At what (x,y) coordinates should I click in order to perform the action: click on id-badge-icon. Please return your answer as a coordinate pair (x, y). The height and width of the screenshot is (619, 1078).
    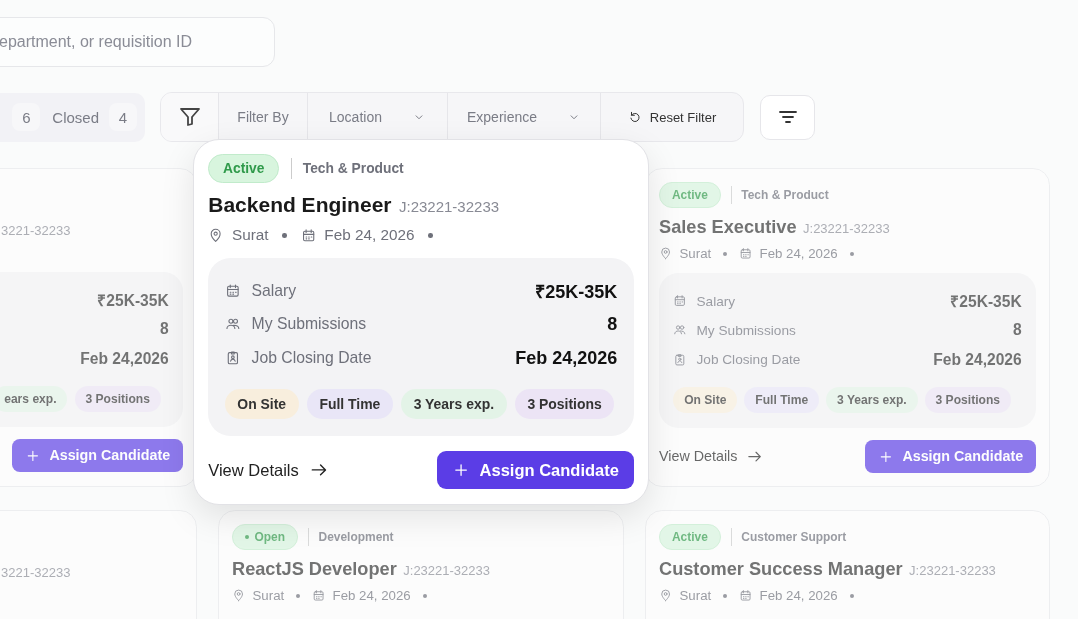
    Looking at the image, I should click on (680, 359).